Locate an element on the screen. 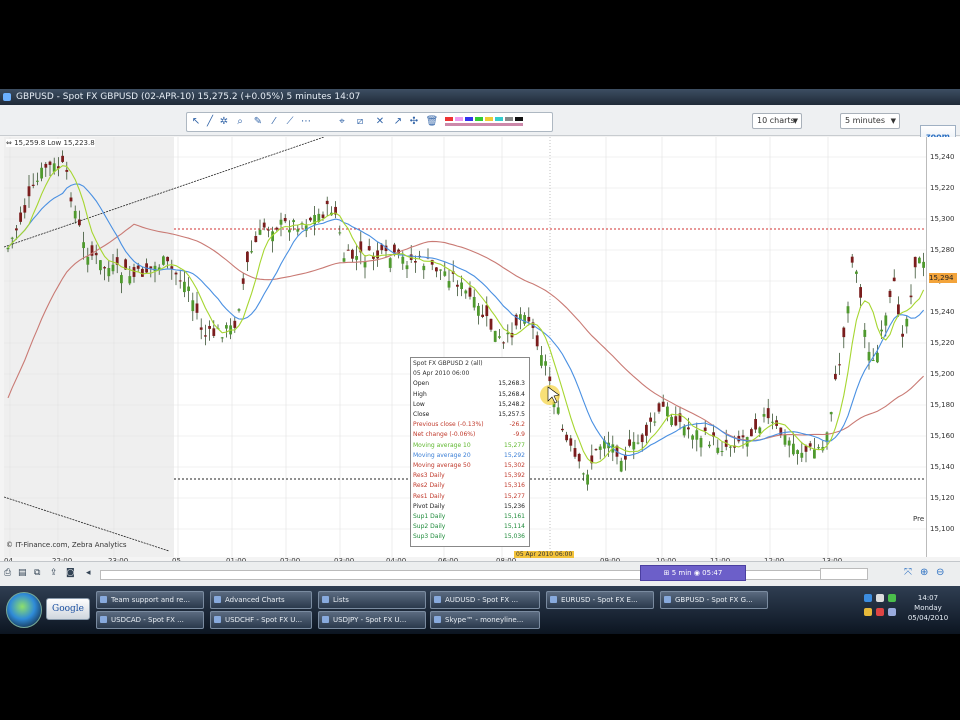 The image size is (960, 720). scroll-left-icon: ◂ is located at coordinates (88, 573).